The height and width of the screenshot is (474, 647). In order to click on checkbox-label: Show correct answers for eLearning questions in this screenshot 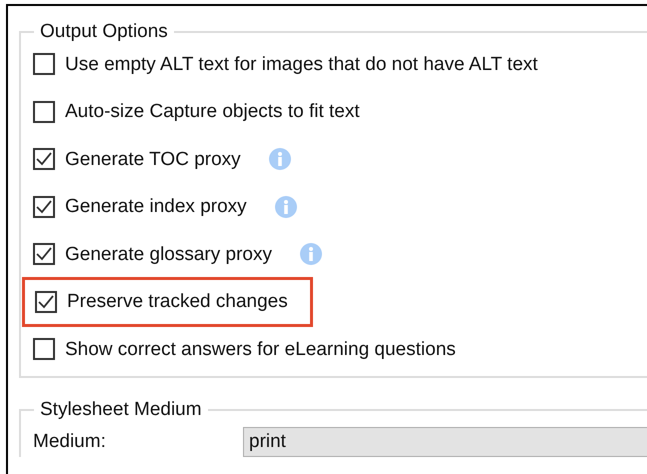, I will do `click(260, 349)`.